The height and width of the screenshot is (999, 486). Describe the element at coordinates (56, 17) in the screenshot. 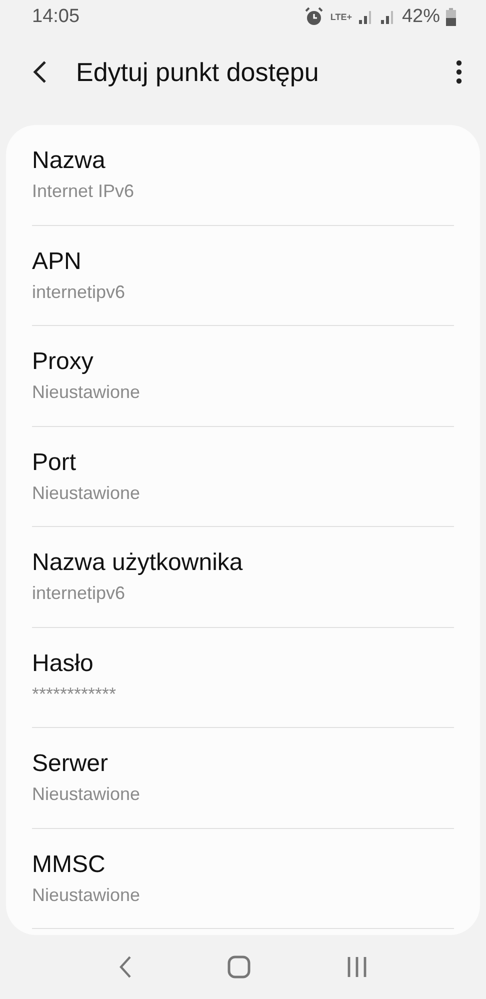

I see `clock-time: 14:05` at that location.